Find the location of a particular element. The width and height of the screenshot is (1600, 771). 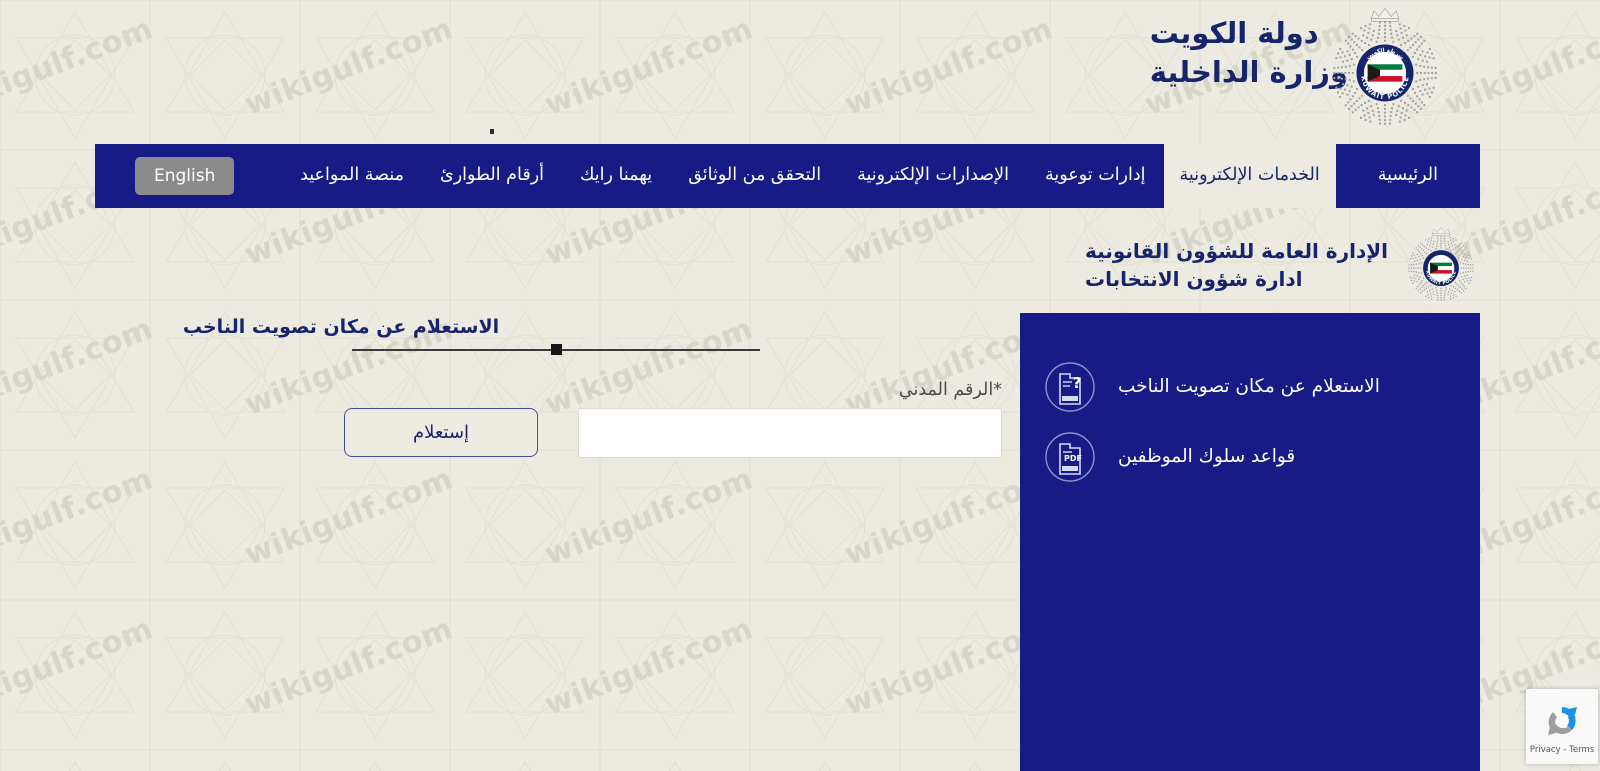

nav-item-home: الرئيسية is located at coordinates (1408, 176).